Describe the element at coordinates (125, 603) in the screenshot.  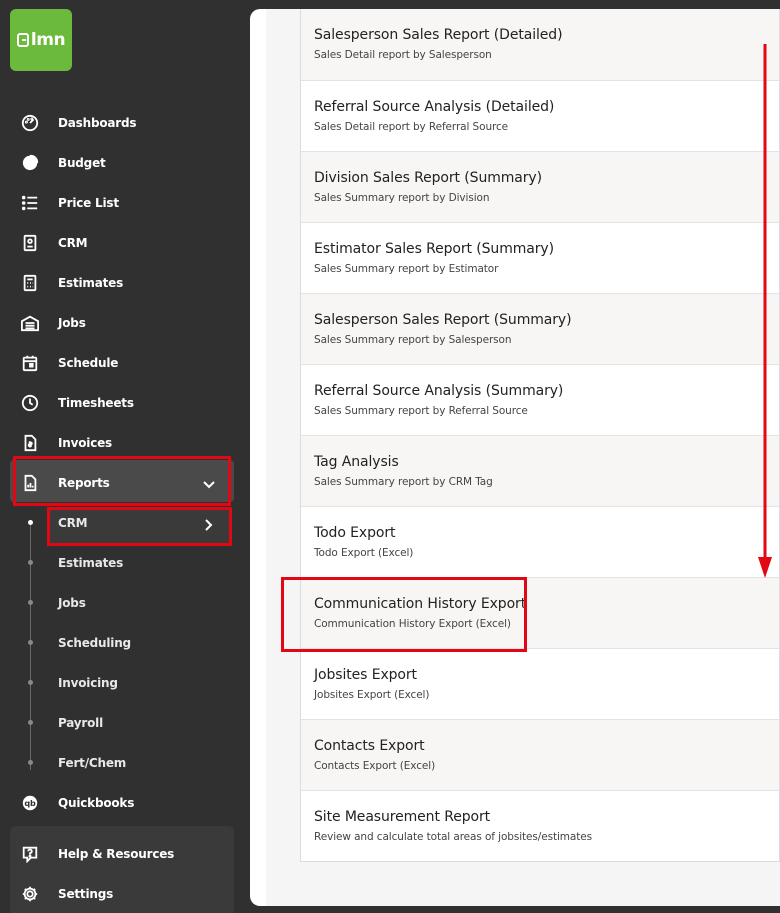
I see `subnav-item-jobs: Jobs` at that location.